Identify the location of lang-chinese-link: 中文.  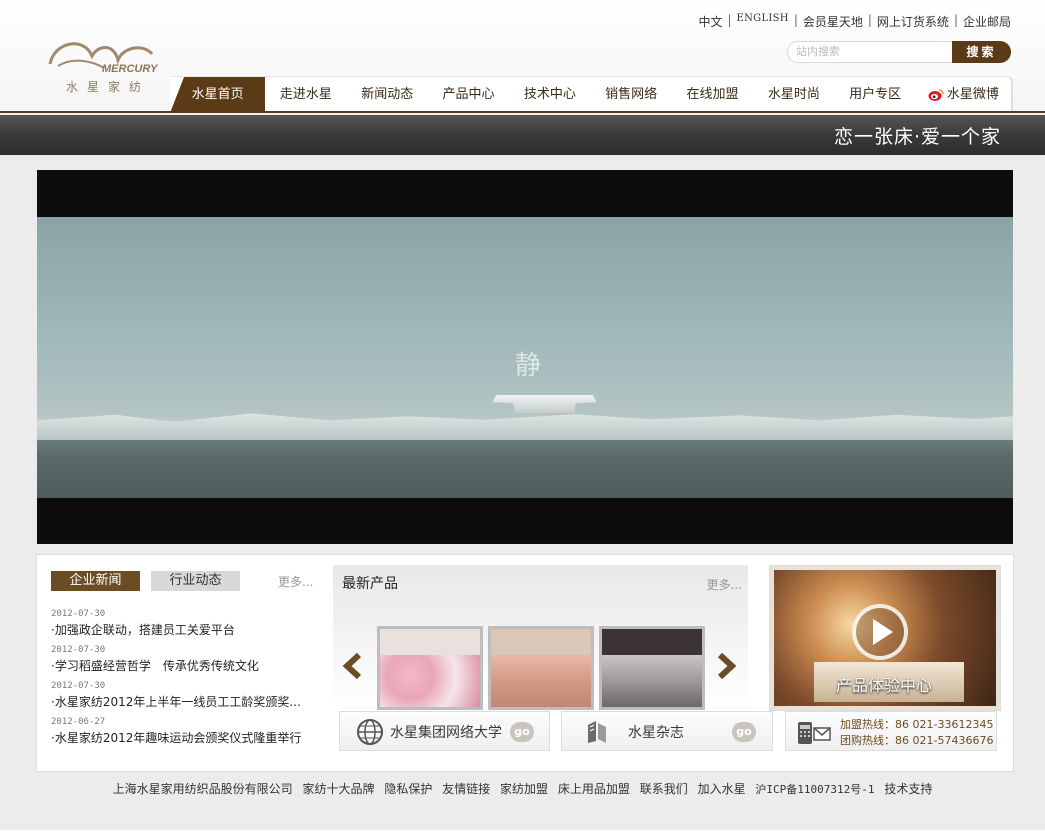
(710, 21).